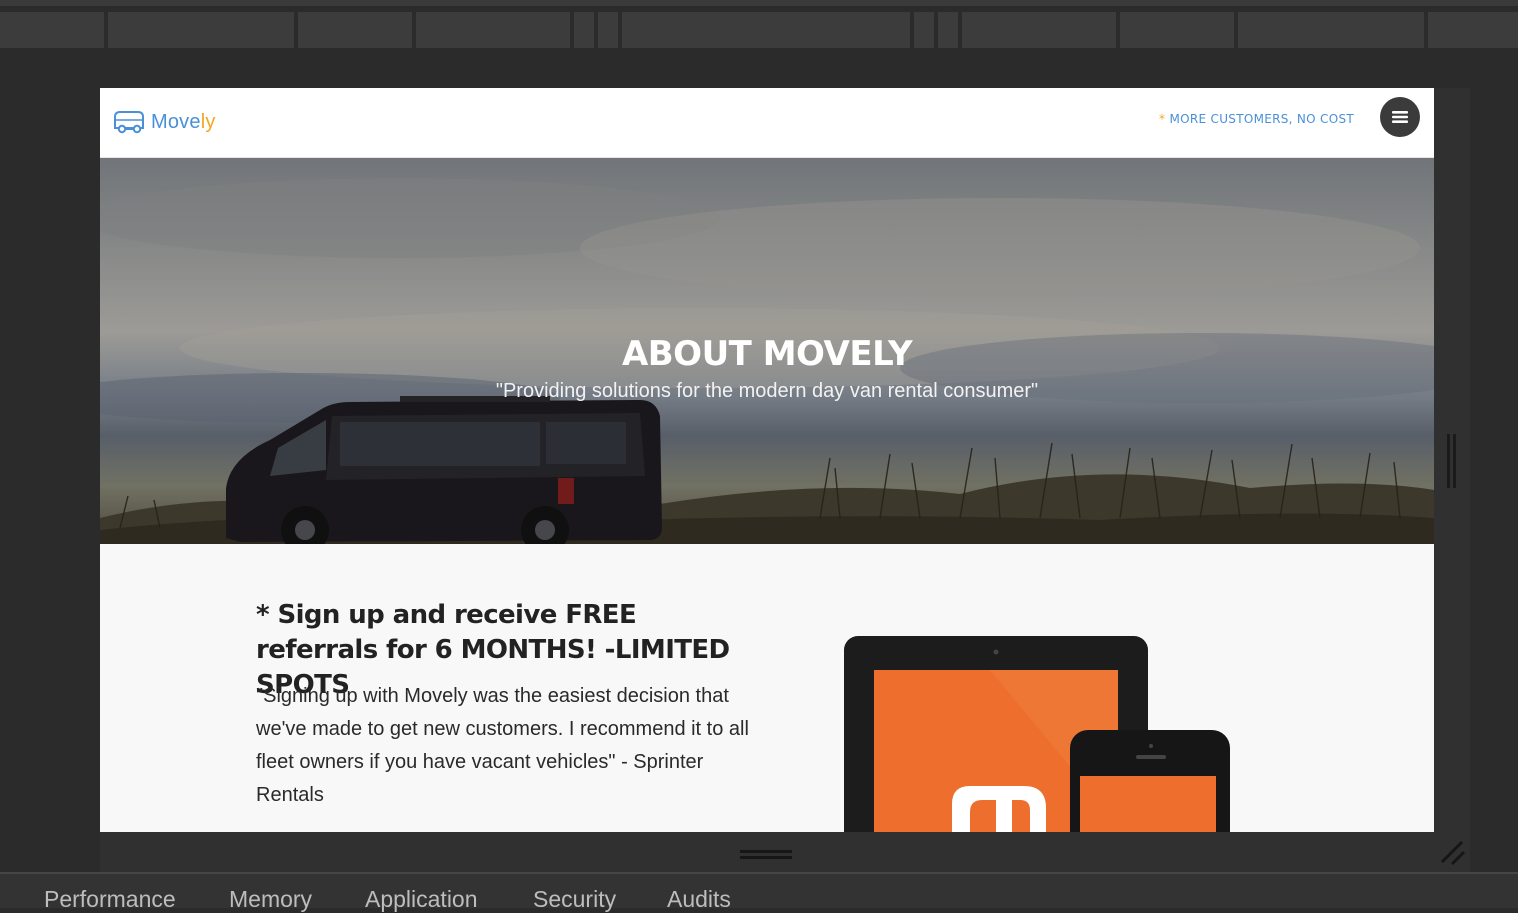  I want to click on tab-audits: Audits, so click(699, 899).